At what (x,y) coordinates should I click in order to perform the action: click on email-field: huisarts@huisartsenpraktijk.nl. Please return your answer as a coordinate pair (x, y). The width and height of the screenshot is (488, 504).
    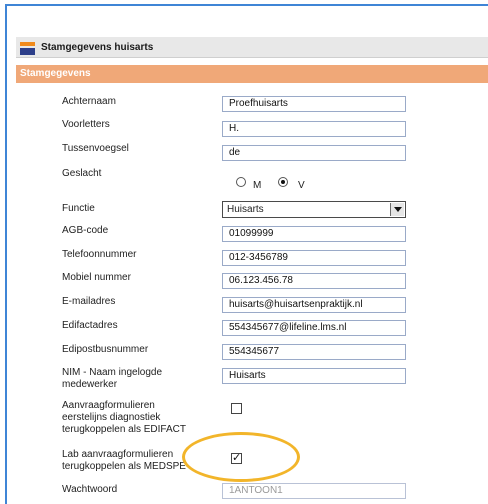
    Looking at the image, I should click on (314, 305).